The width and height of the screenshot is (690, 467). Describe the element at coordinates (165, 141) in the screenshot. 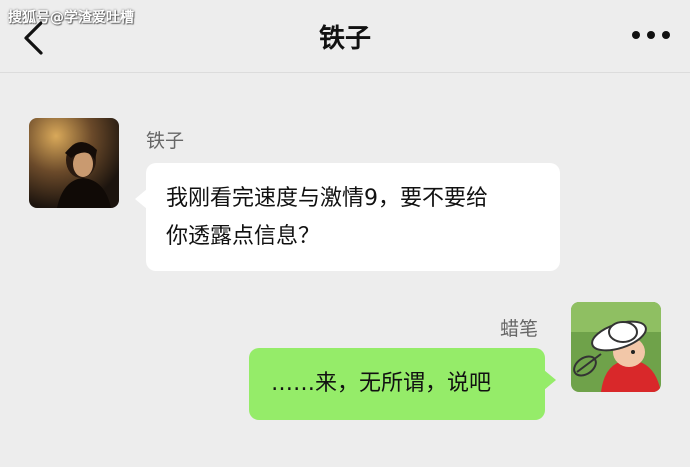

I see `sender-name: 铁子` at that location.